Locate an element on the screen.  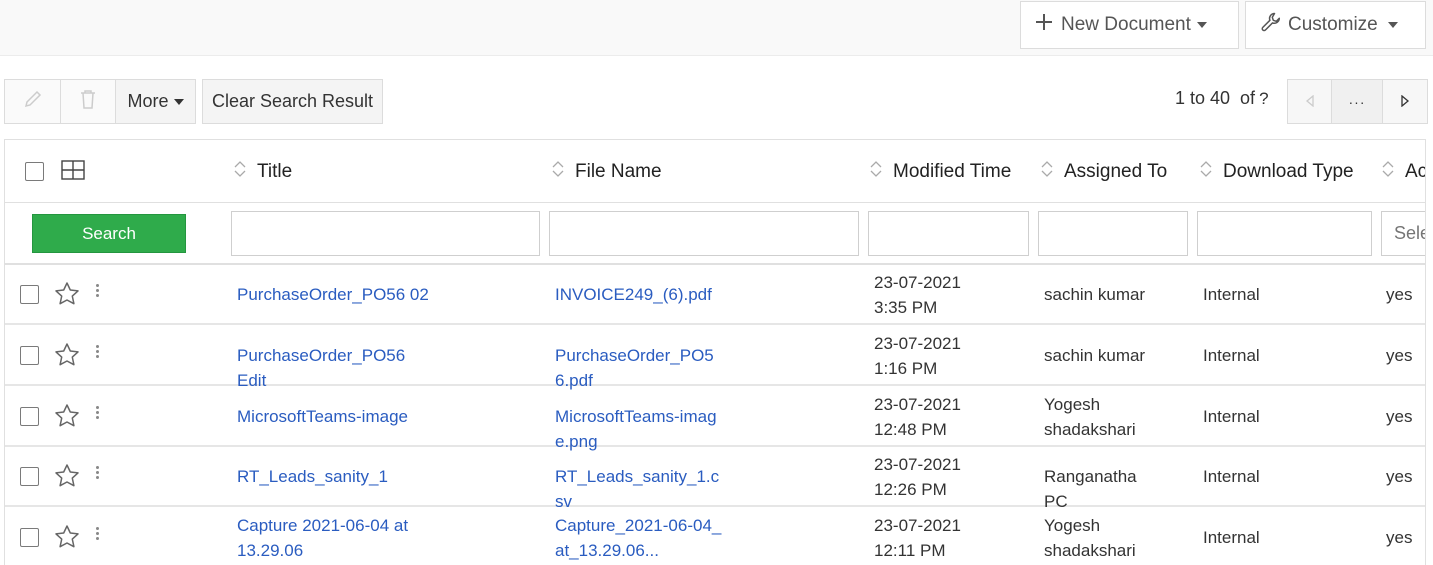
document-title-link: Capture 2021-06-04 at 13.29.06 is located at coordinates (337, 538).